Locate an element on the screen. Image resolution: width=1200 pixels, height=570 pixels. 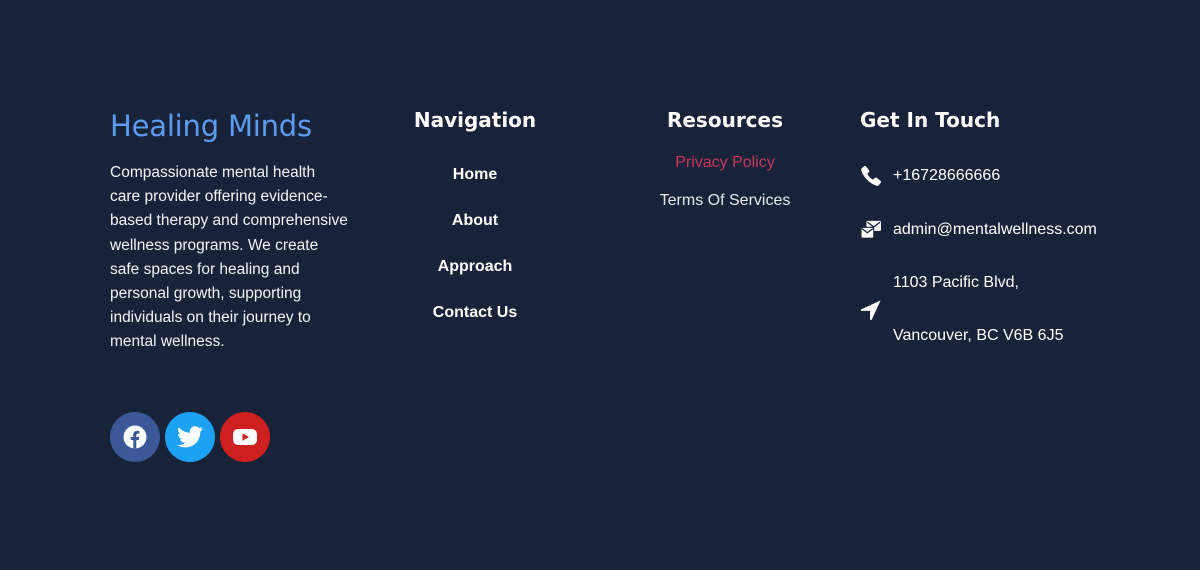
nav-link-approach: Approach is located at coordinates (475, 279).